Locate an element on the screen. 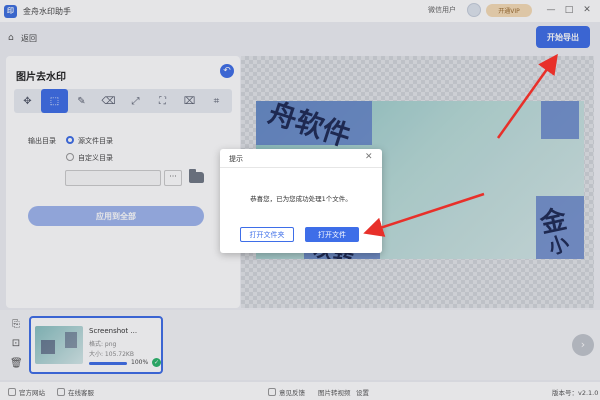  dialog-title: 提示 is located at coordinates (236, 159).